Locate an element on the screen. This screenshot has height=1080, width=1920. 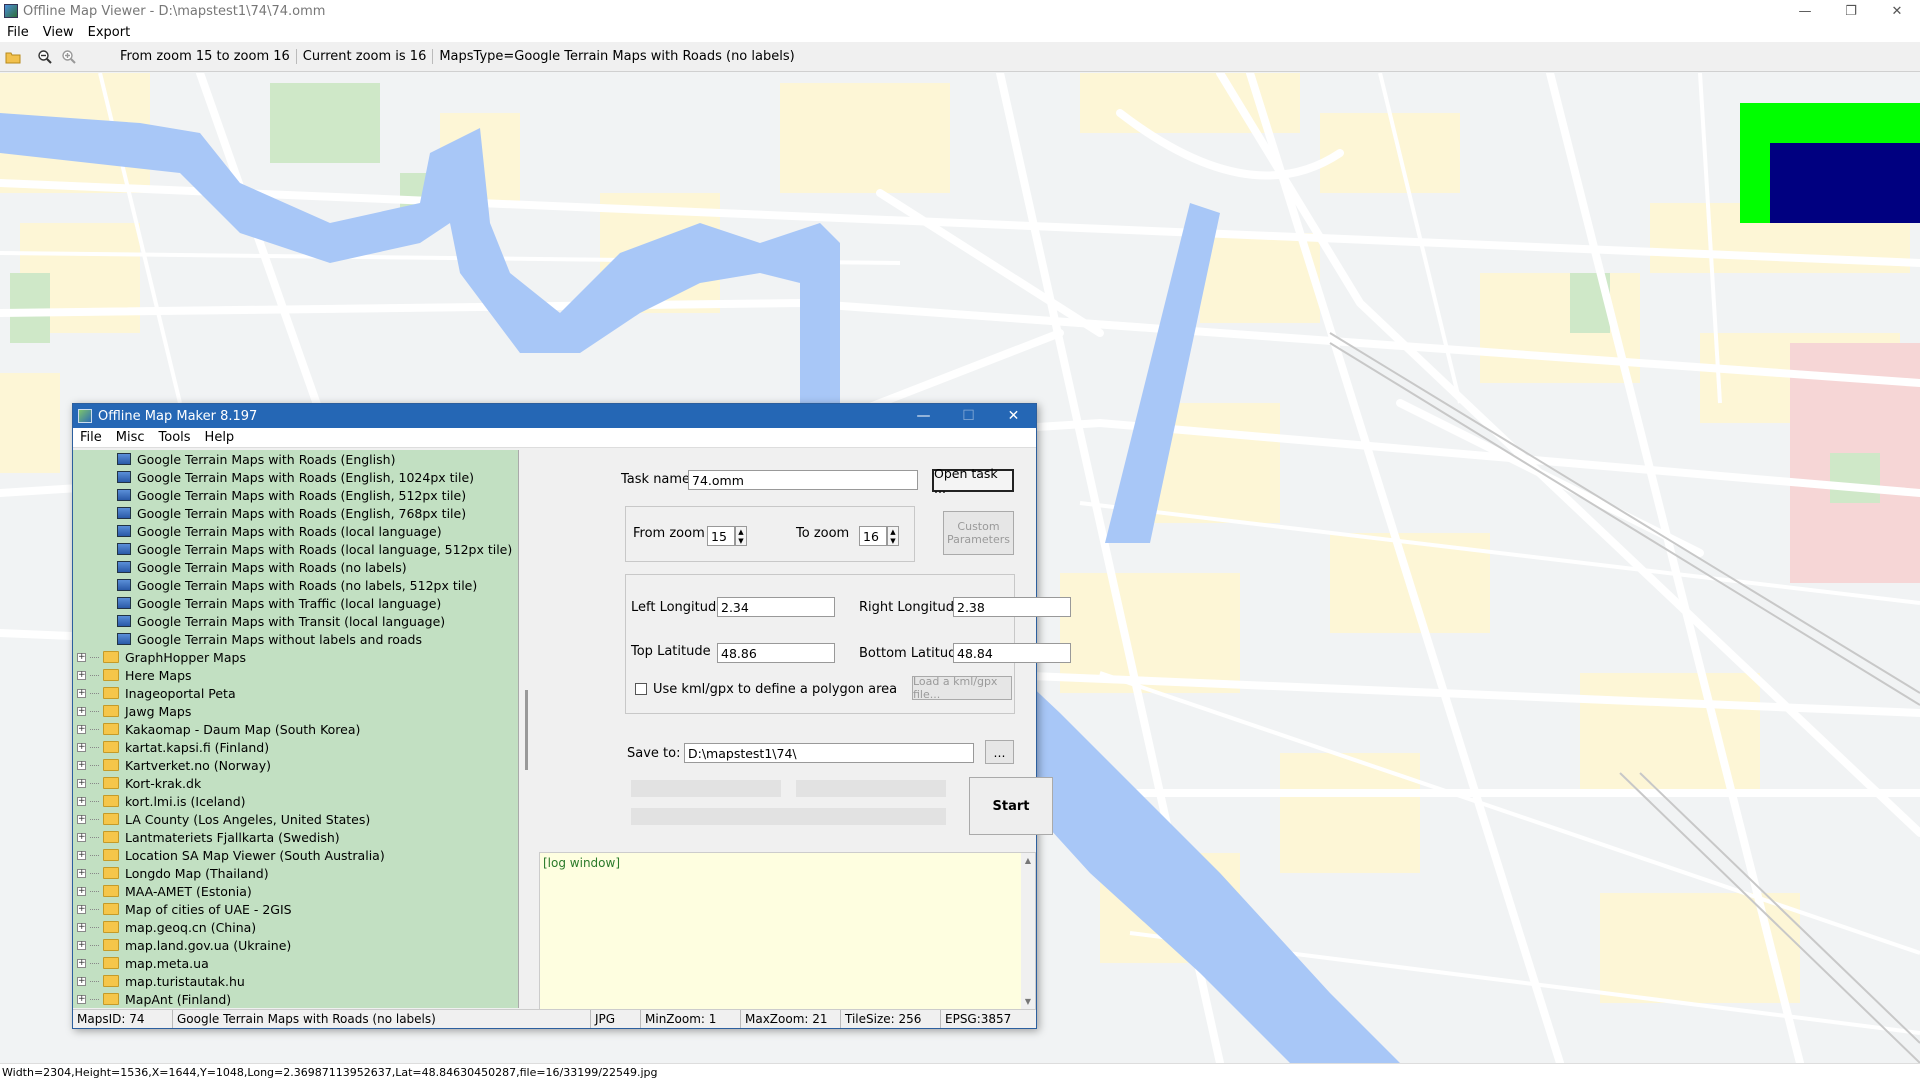
right-longitude-input: 2.38 is located at coordinates (1012, 607).